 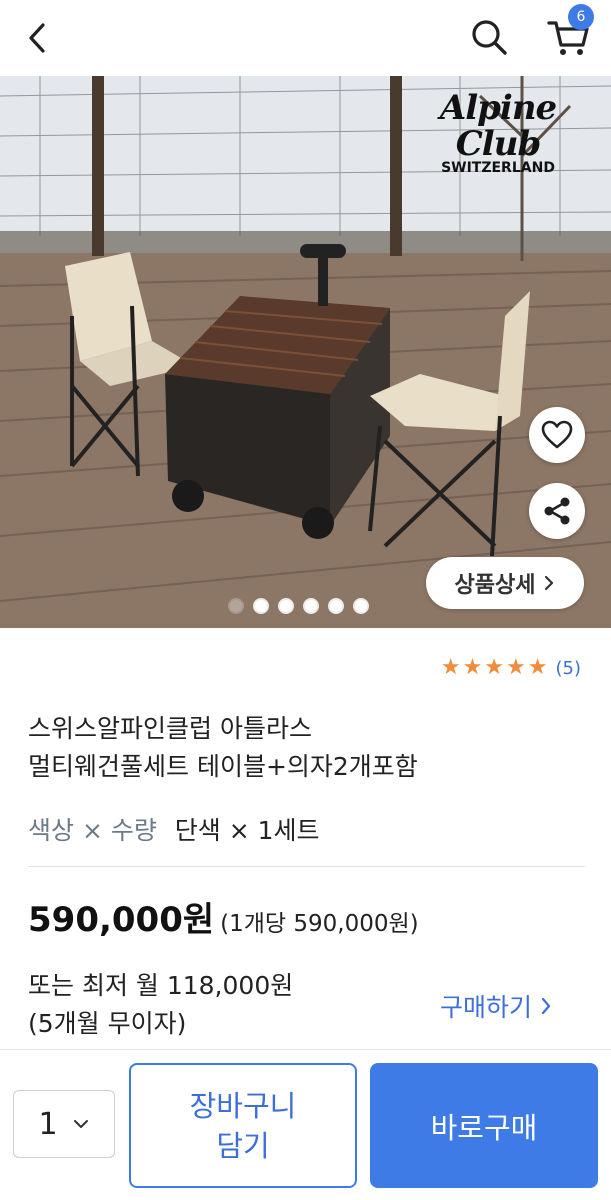 I want to click on product-title-line1: 스위스알파인클럽 아틀라스, so click(x=170, y=728).